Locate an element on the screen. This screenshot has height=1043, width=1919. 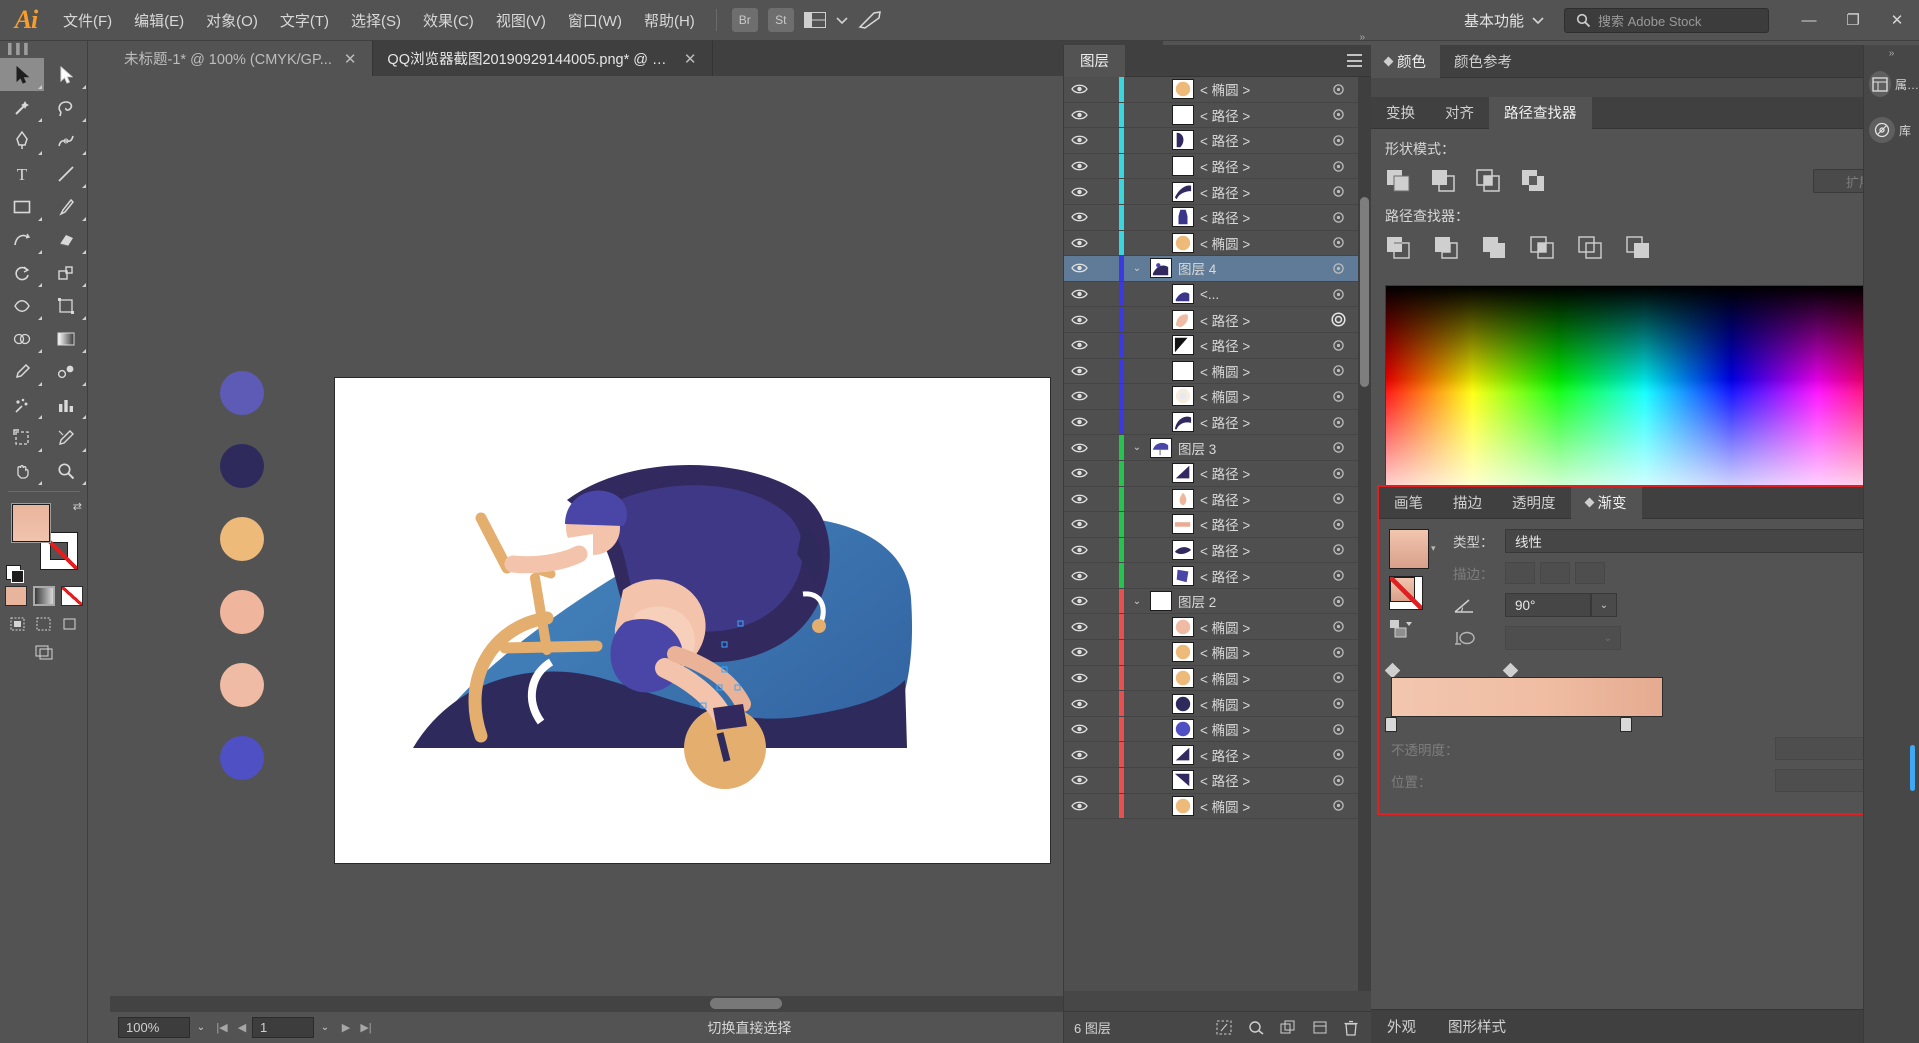
tab-color-guide: 颜色参考 is located at coordinates (1483, 61).